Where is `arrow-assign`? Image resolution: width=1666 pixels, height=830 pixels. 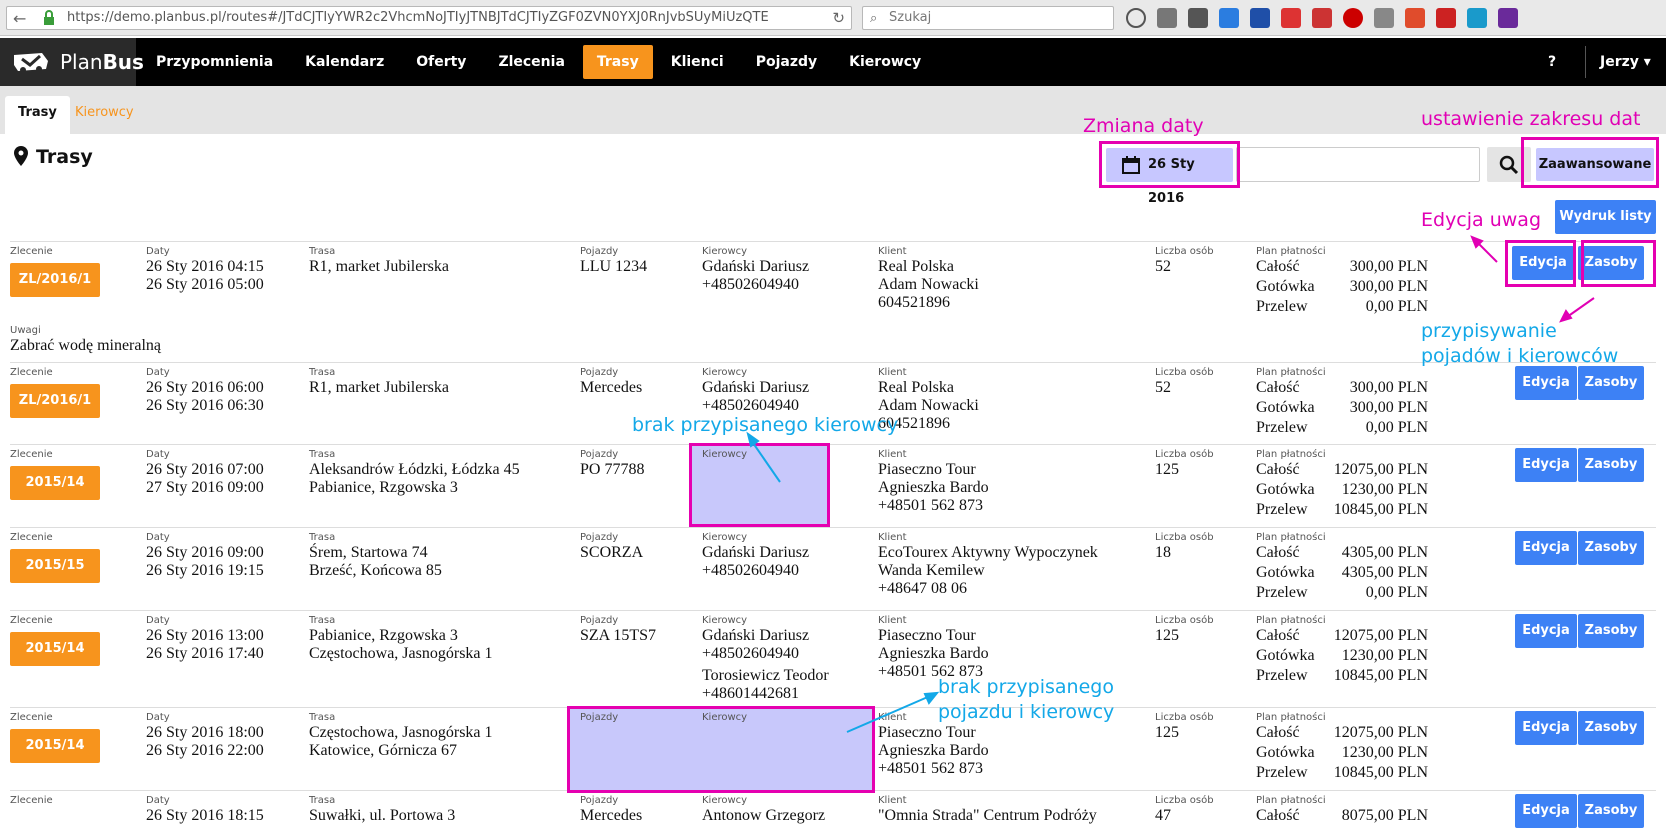
arrow-assign is located at coordinates (1577, 310).